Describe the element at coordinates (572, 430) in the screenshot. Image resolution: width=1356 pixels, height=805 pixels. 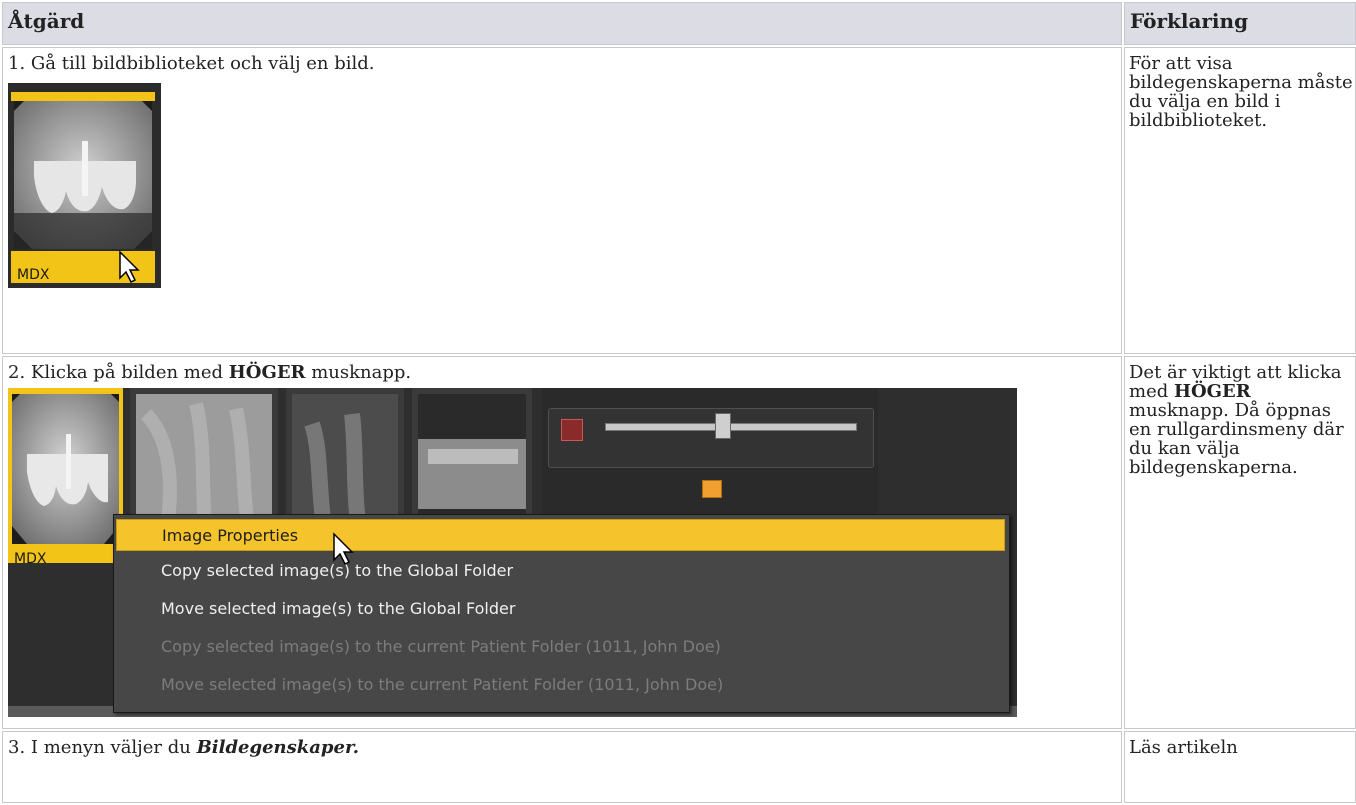
I see `reset-x-icon` at that location.